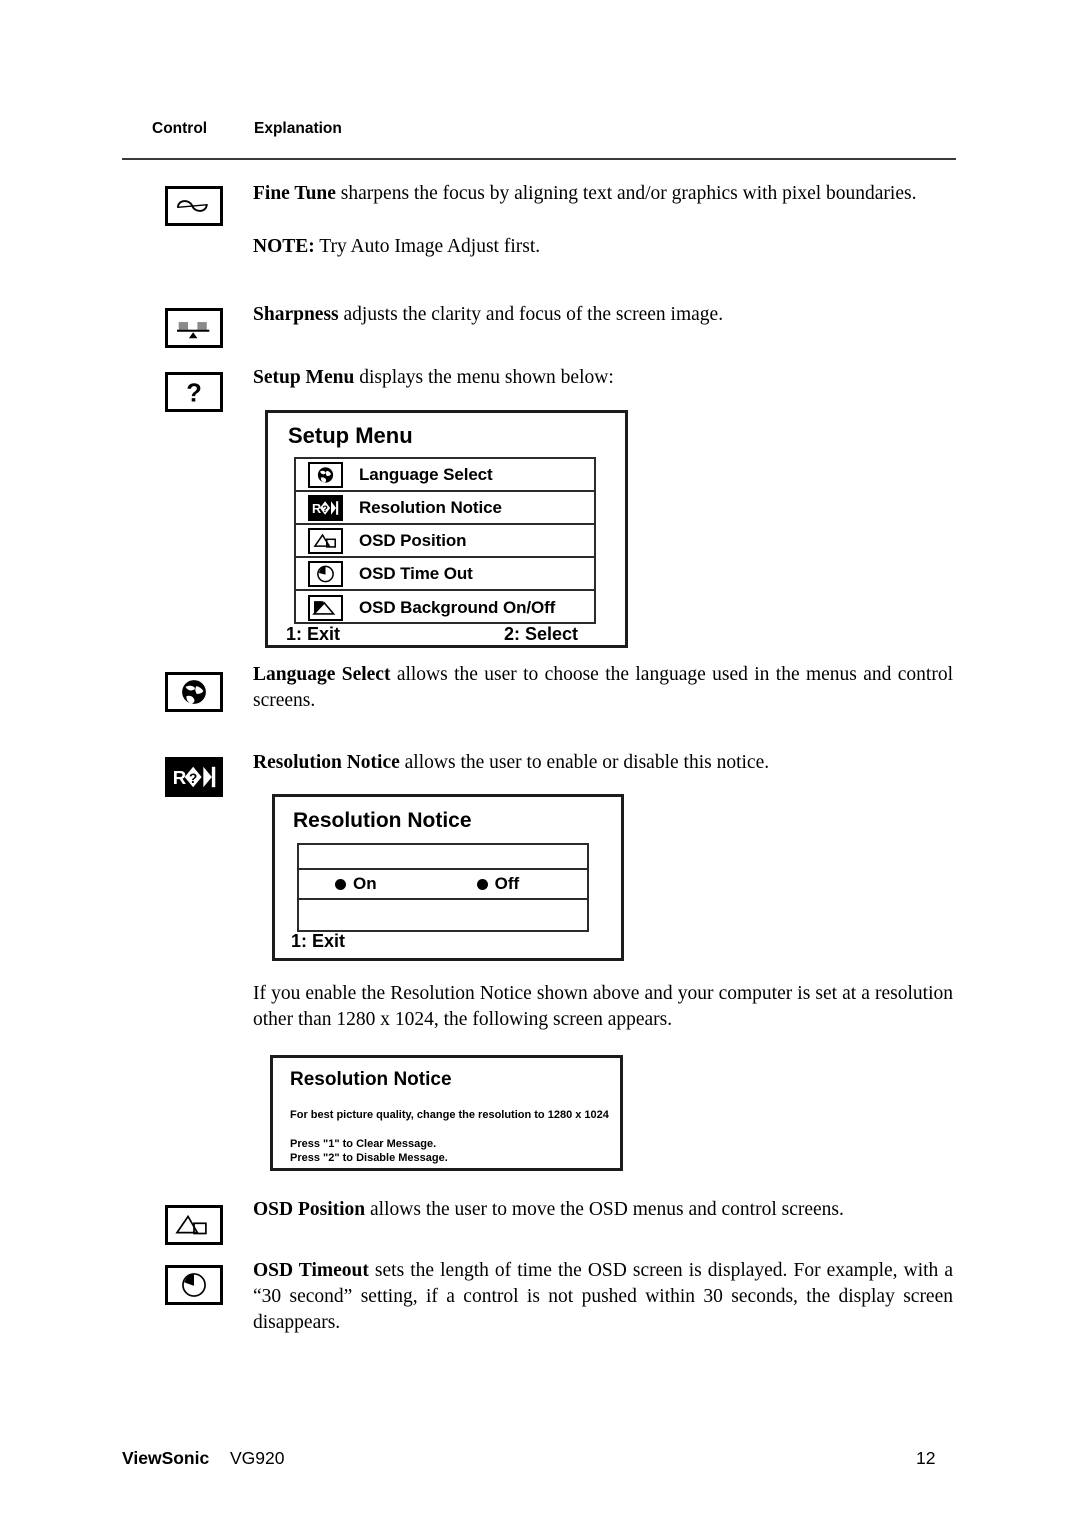  What do you see at coordinates (298, 128) in the screenshot?
I see `column-header-explanation: Explanation` at bounding box center [298, 128].